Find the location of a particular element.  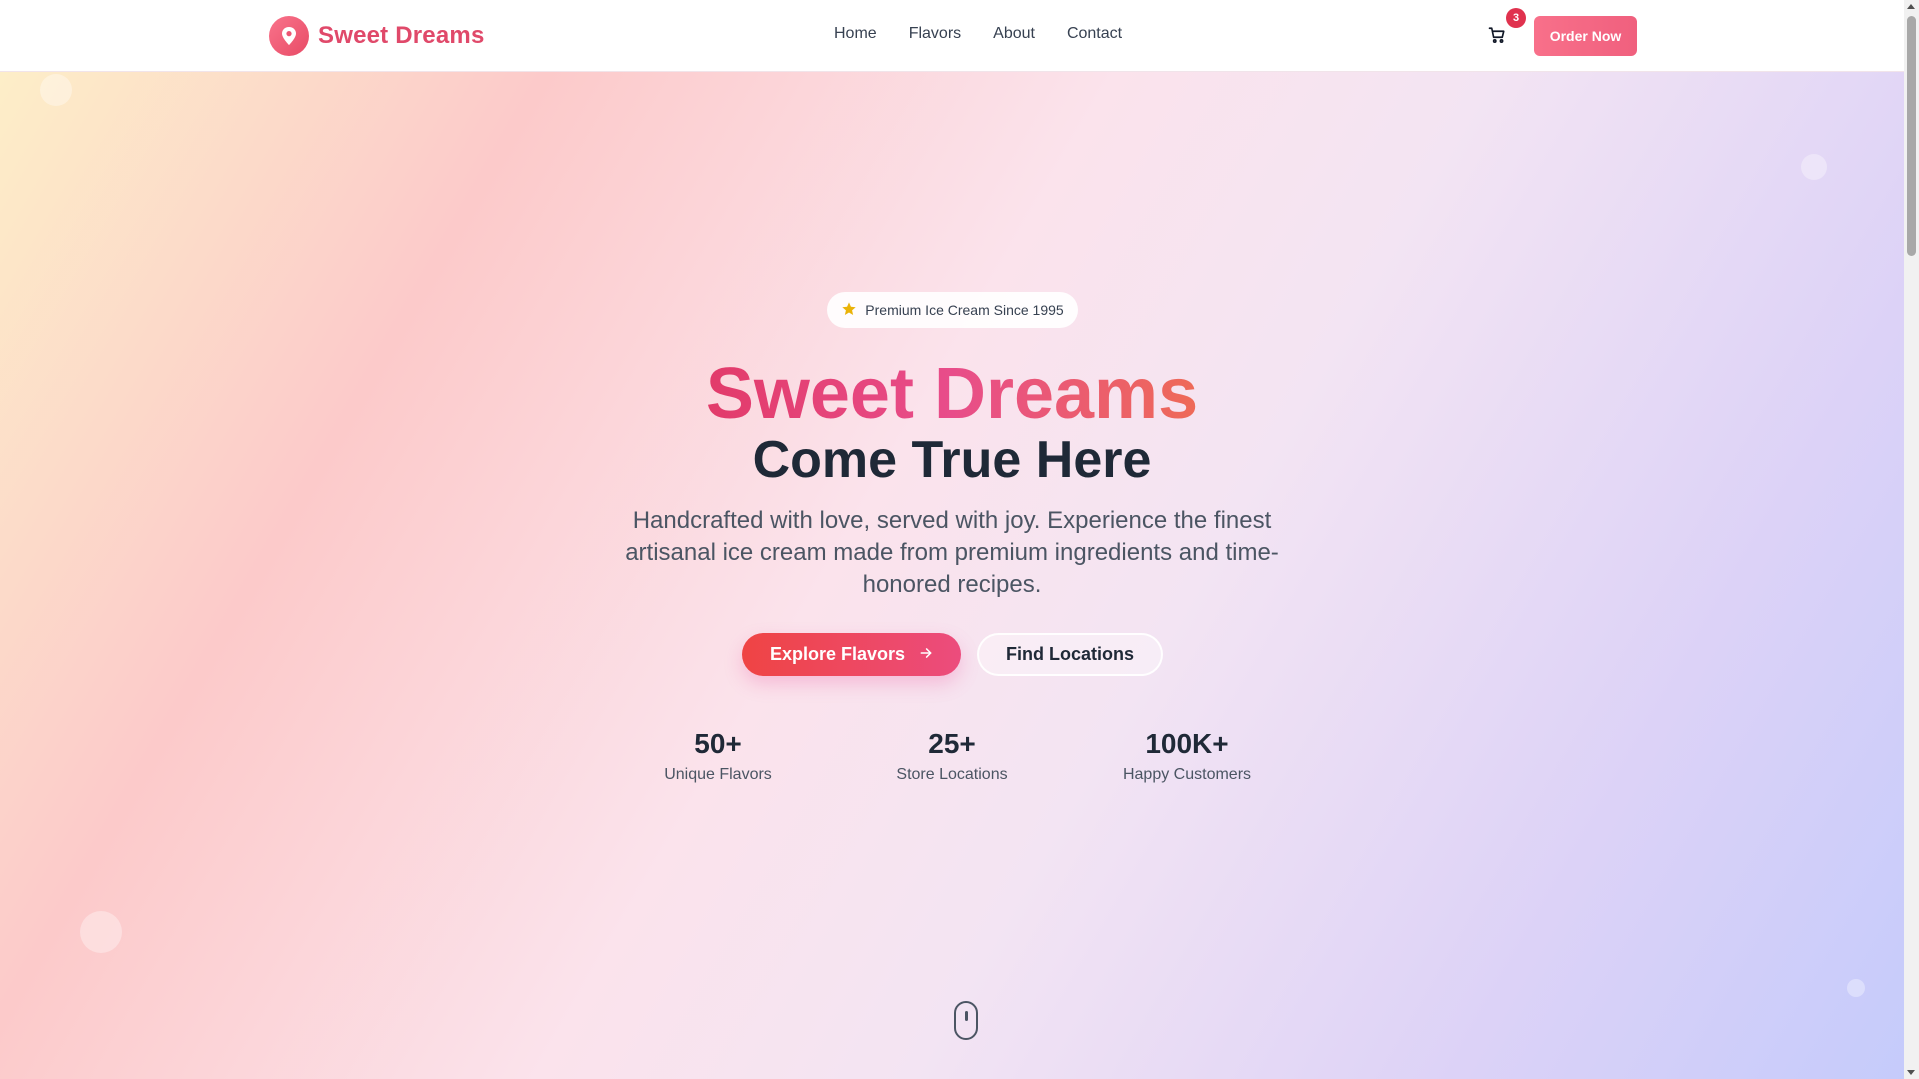

nav-link-flavors: Flavors is located at coordinates (935, 34).